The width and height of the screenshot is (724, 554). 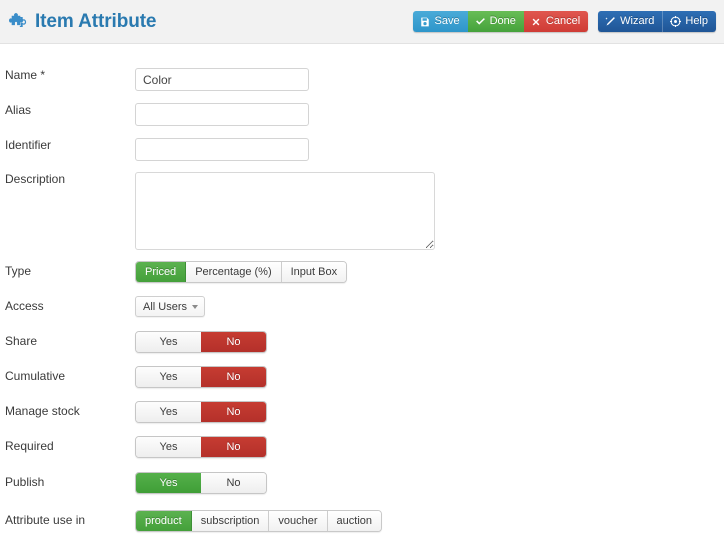 I want to click on publish-field-wrap: Yes No, so click(x=429, y=483).